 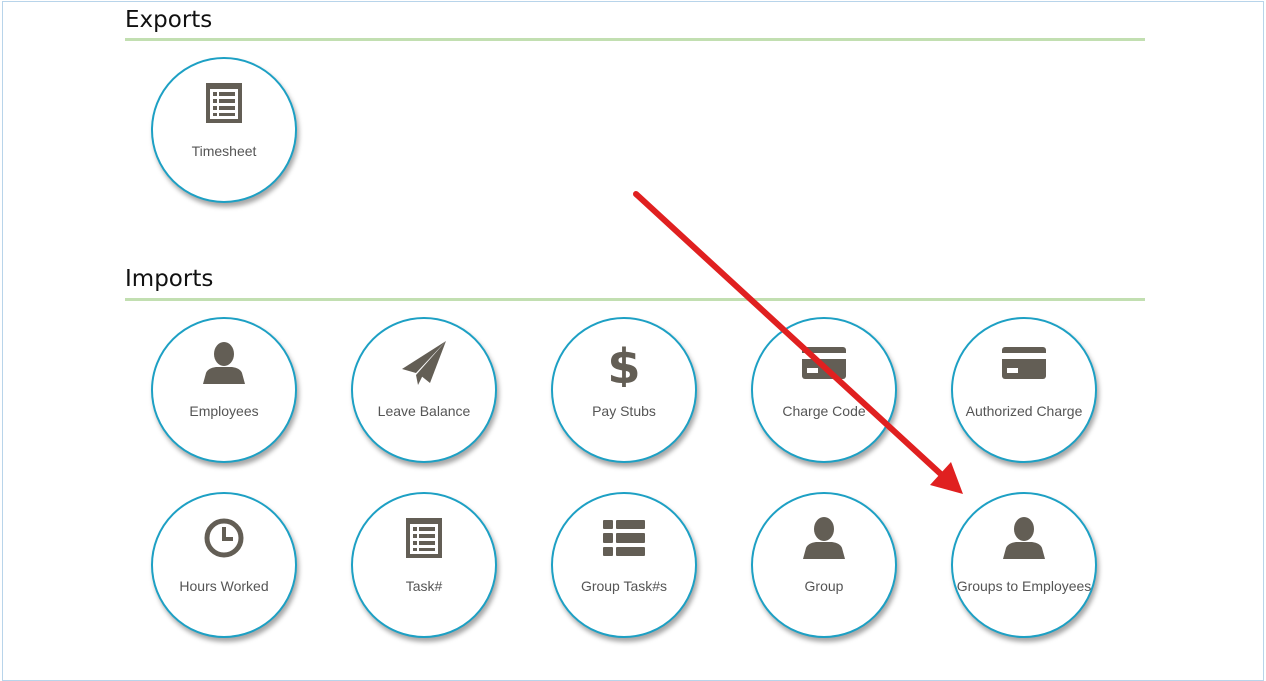 I want to click on annotation-arrow, so click(x=798, y=342).